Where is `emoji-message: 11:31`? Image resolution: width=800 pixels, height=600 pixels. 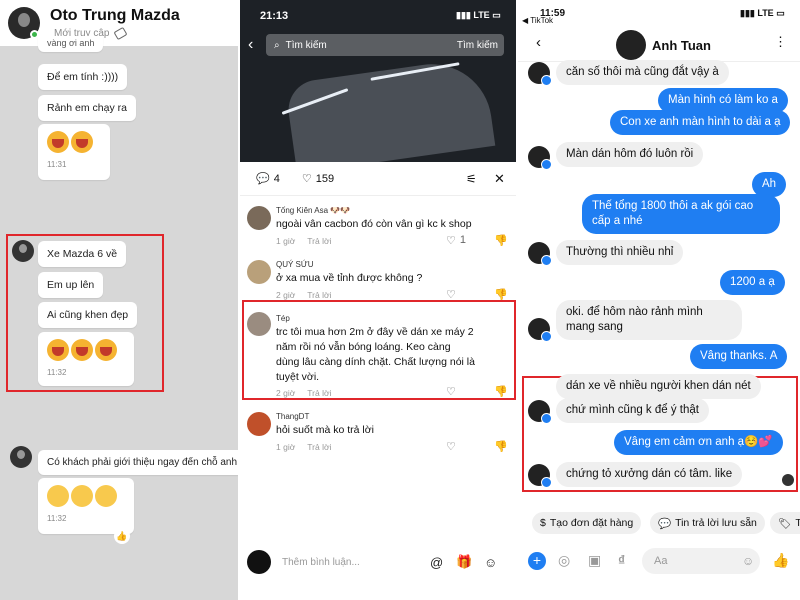
emoji-message: 11:31 is located at coordinates (74, 152).